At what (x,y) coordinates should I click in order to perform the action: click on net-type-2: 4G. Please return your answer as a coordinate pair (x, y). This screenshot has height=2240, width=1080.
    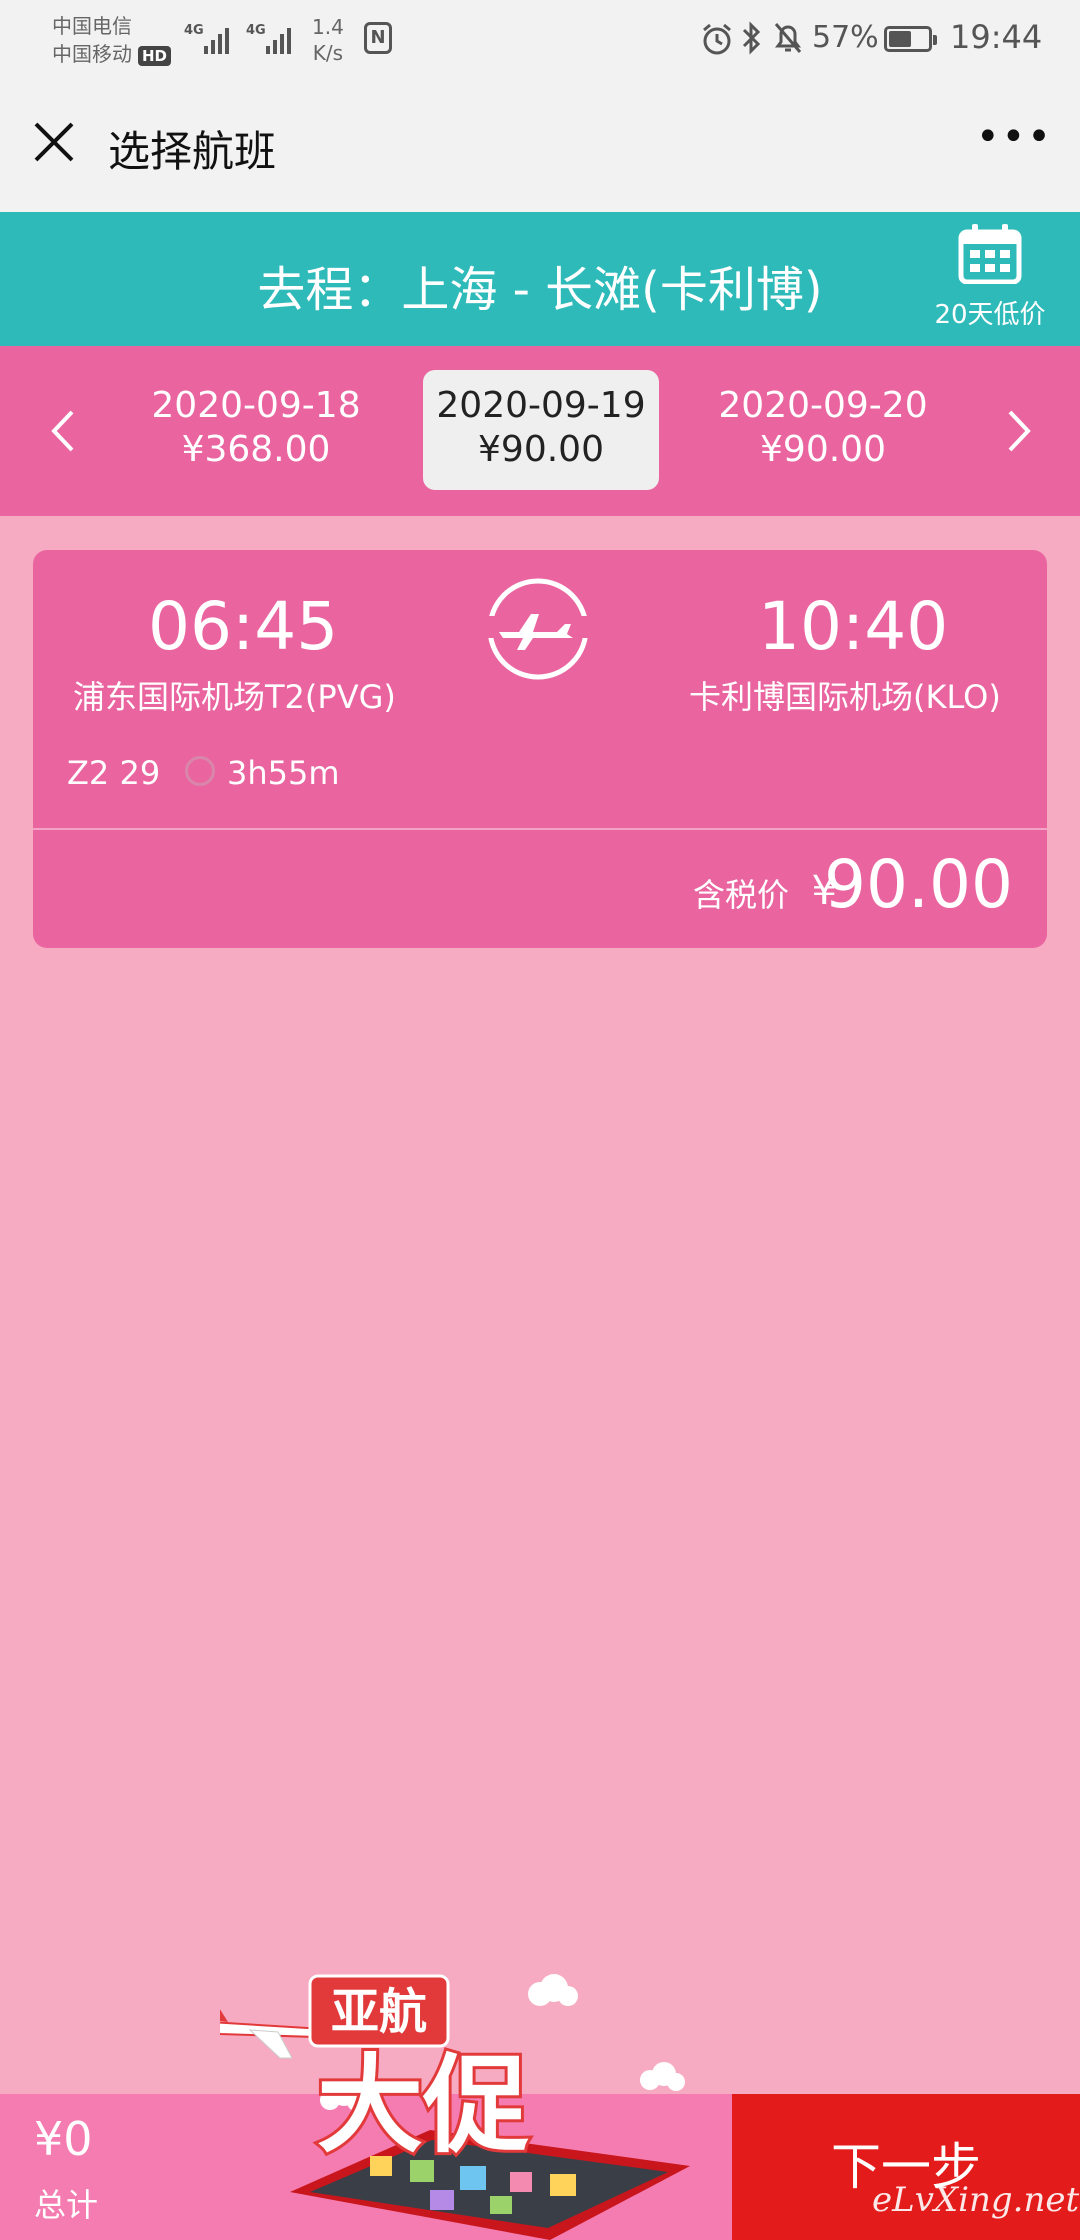
    Looking at the image, I should click on (256, 30).